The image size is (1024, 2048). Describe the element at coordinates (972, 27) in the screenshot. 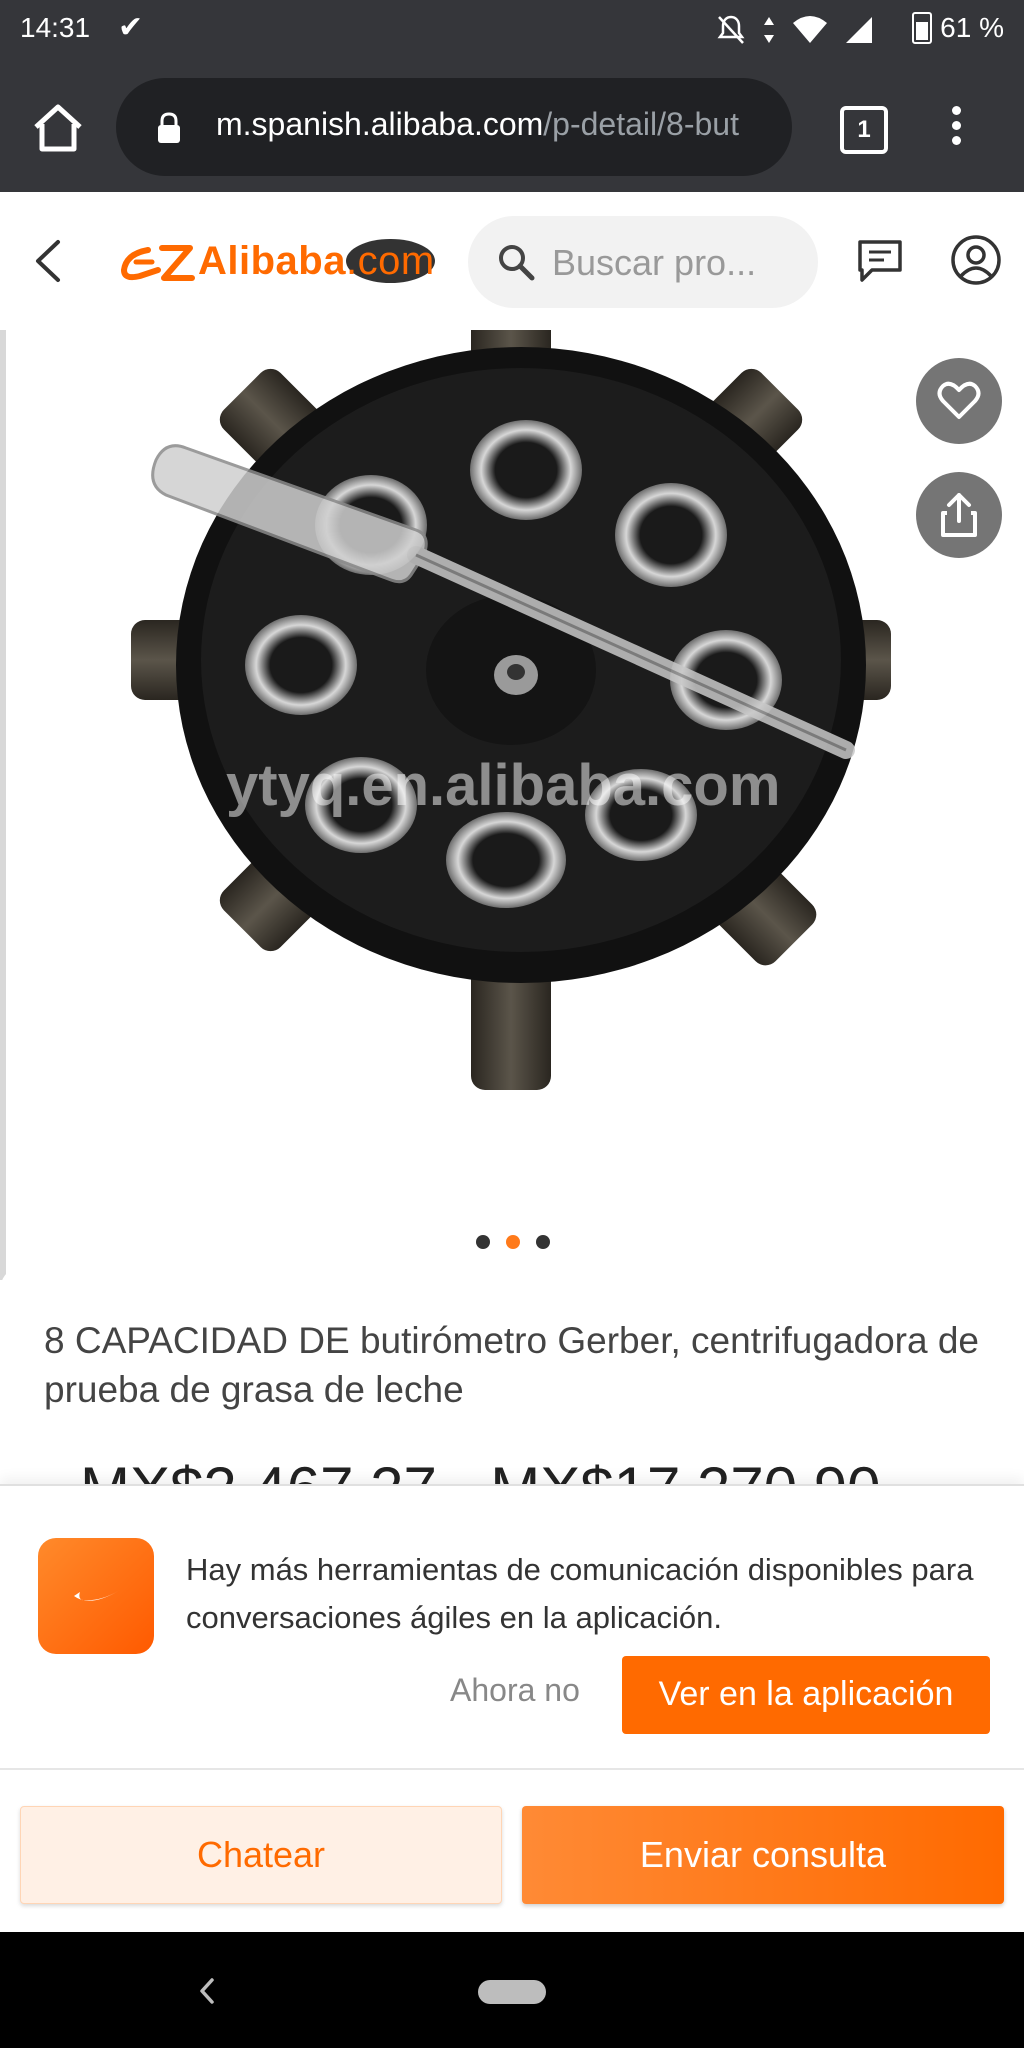

I see `battery-percent: 61 %` at that location.